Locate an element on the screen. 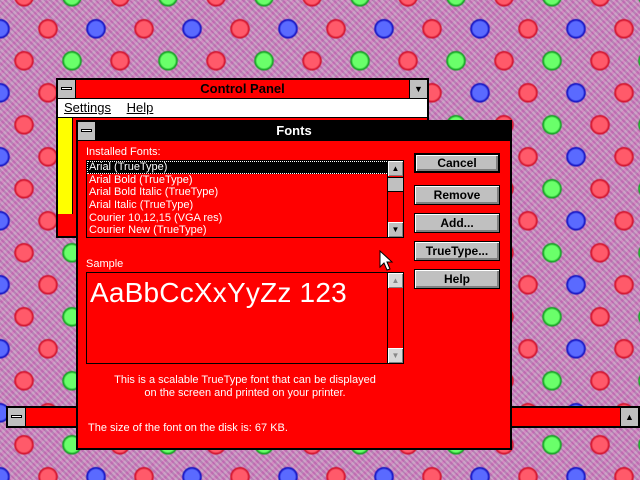 This screenshot has height=480, width=640. mouse-pointer-icon is located at coordinates (386, 260).